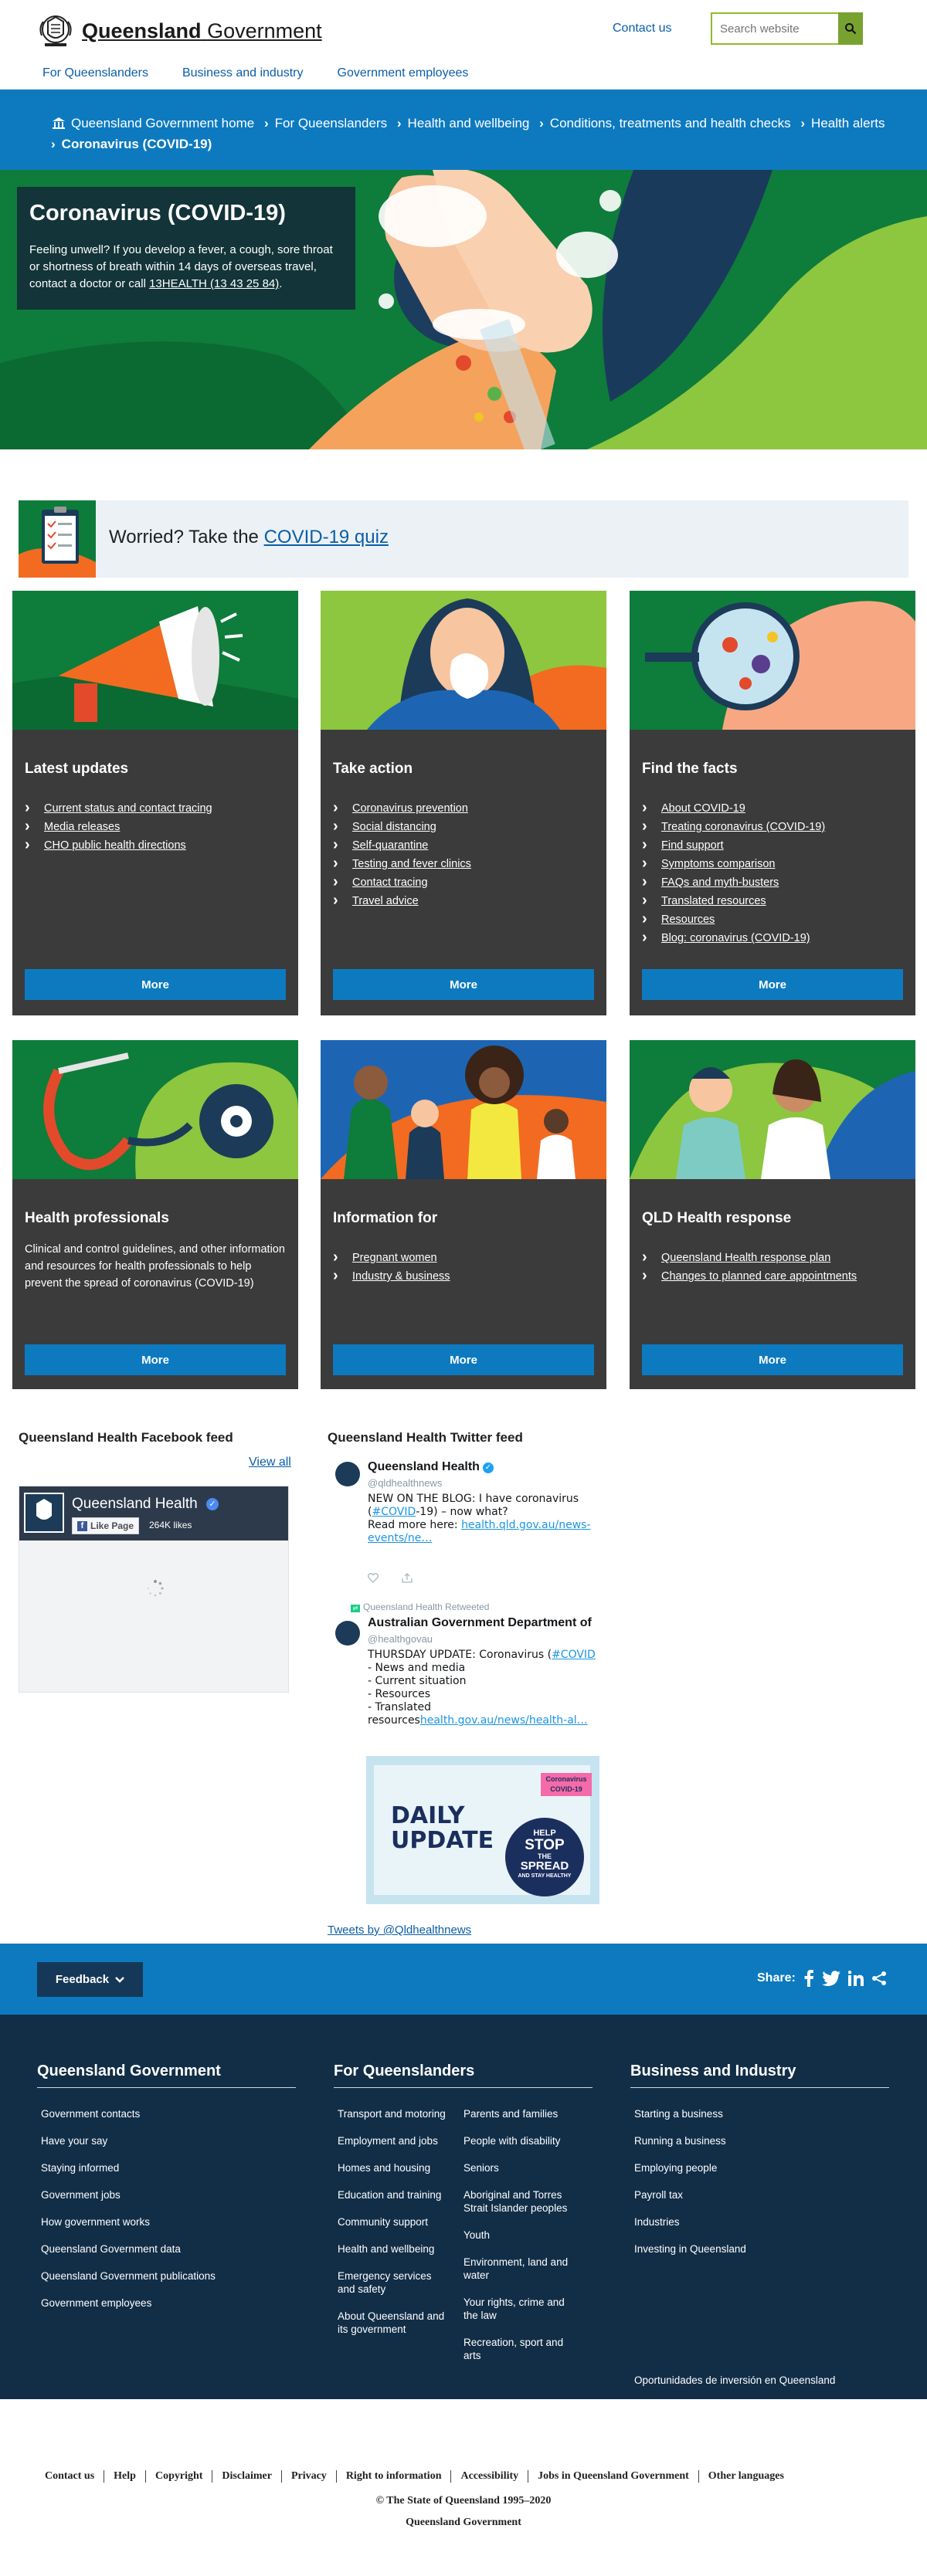 This screenshot has width=927, height=2576. Describe the element at coordinates (678, 2114) in the screenshot. I see `footer-link: Starting a business` at that location.